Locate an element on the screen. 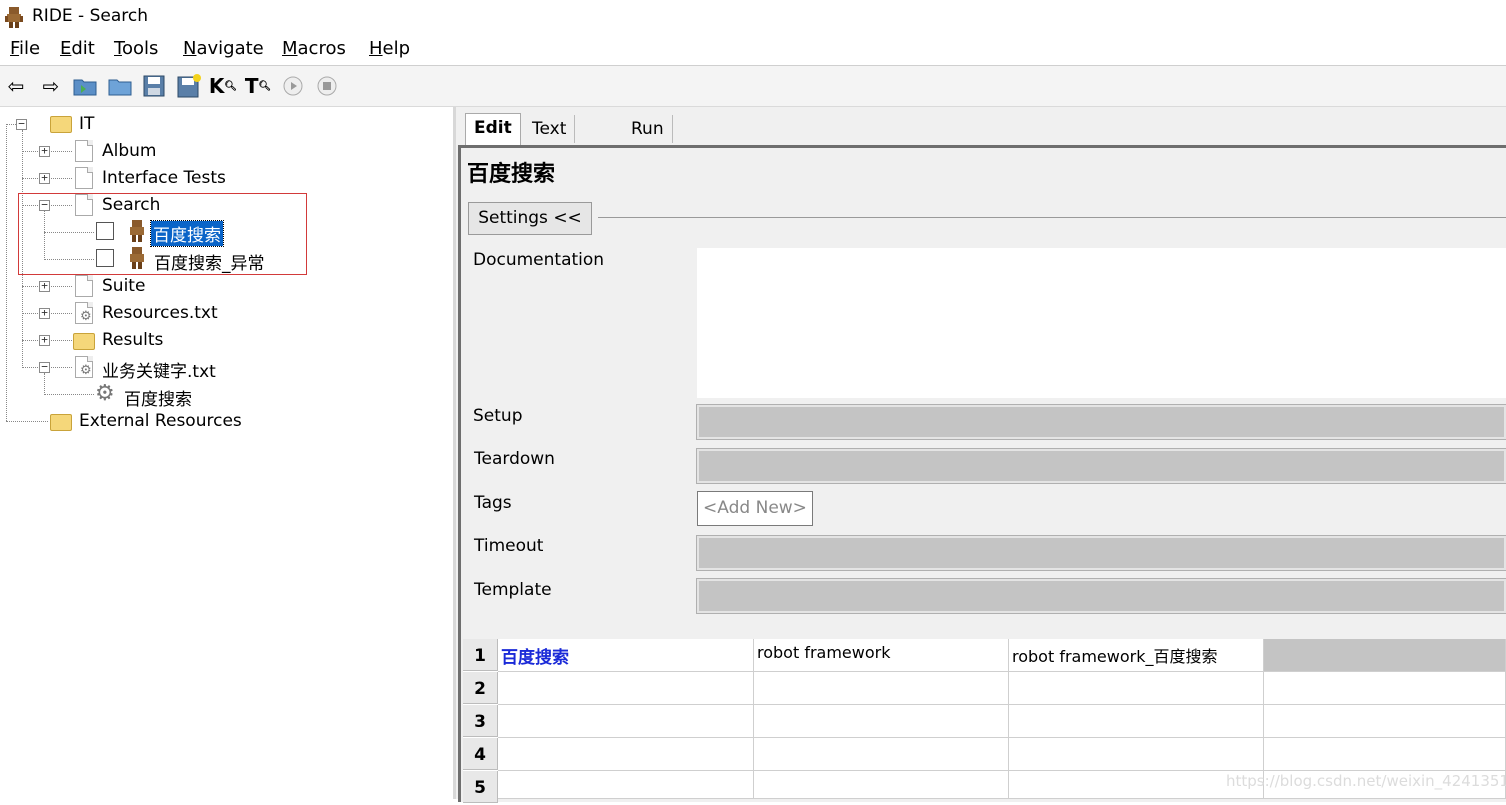  documentation-field is located at coordinates (1101, 323).